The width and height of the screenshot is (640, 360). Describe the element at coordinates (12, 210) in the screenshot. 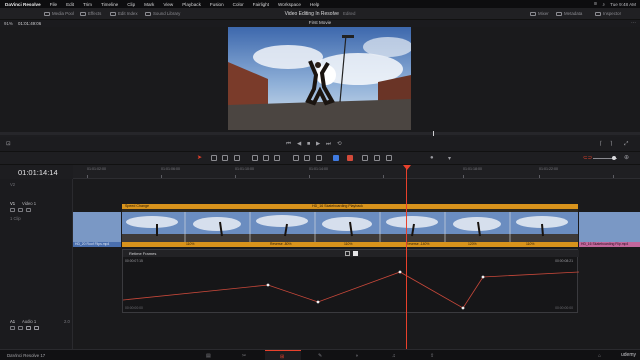

I see `track-lock-icon` at that location.